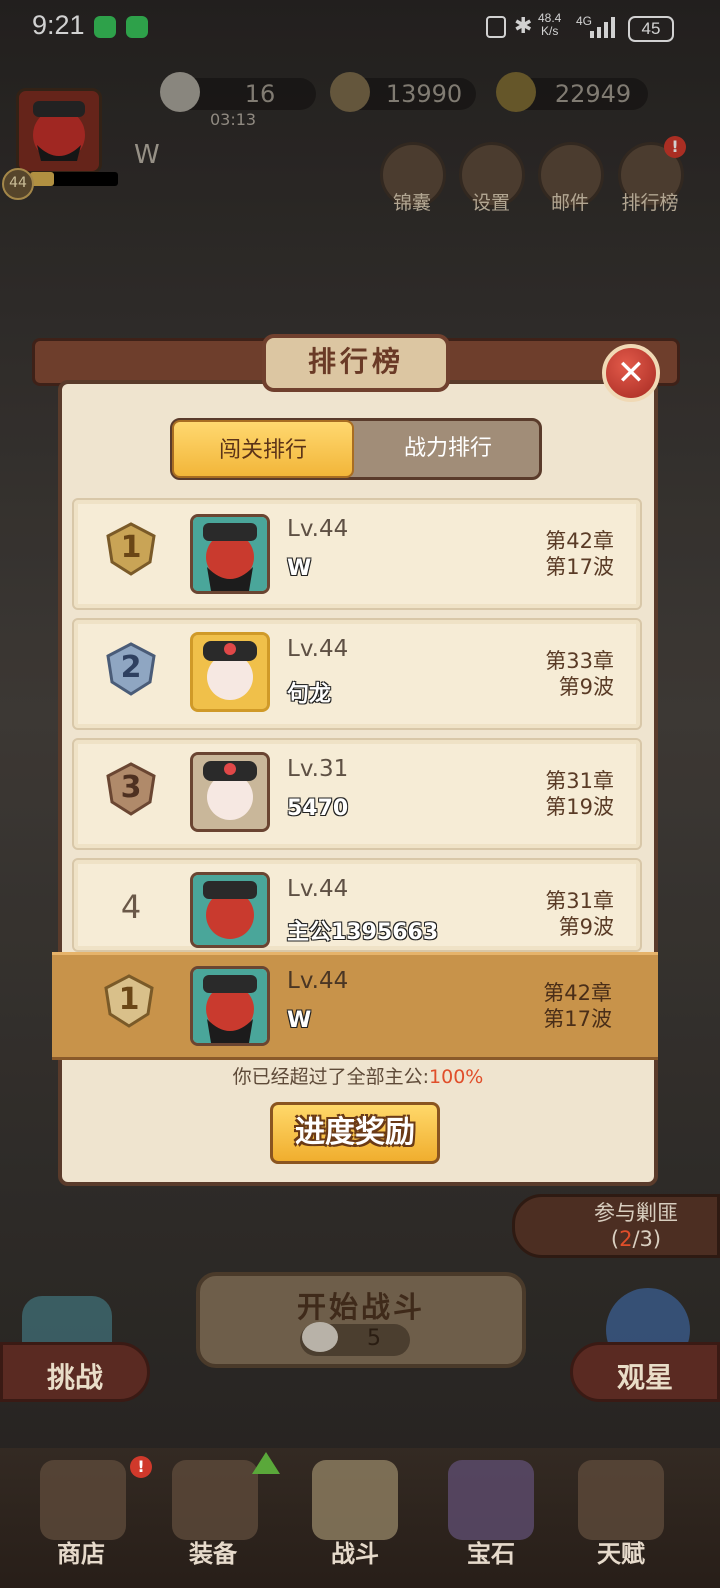 The width and height of the screenshot is (720, 1588). I want to click on stargaze-label: 观星, so click(644, 1377).